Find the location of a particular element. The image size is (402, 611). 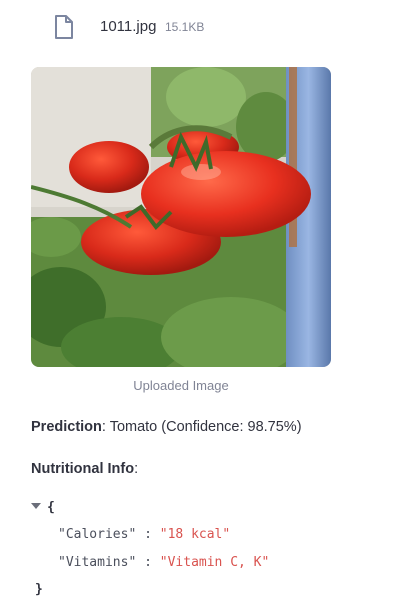

prediction-text: Prediction: Tomato (Confidence: 98.75%) is located at coordinates (166, 427).